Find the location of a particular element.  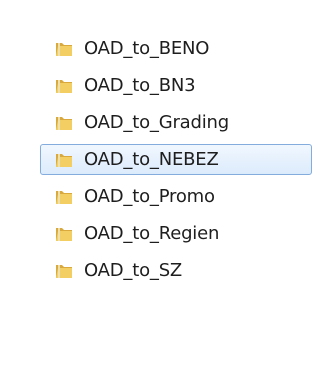

folder-item-oad-to-regien: OAD_to_Regien is located at coordinates (186, 233).